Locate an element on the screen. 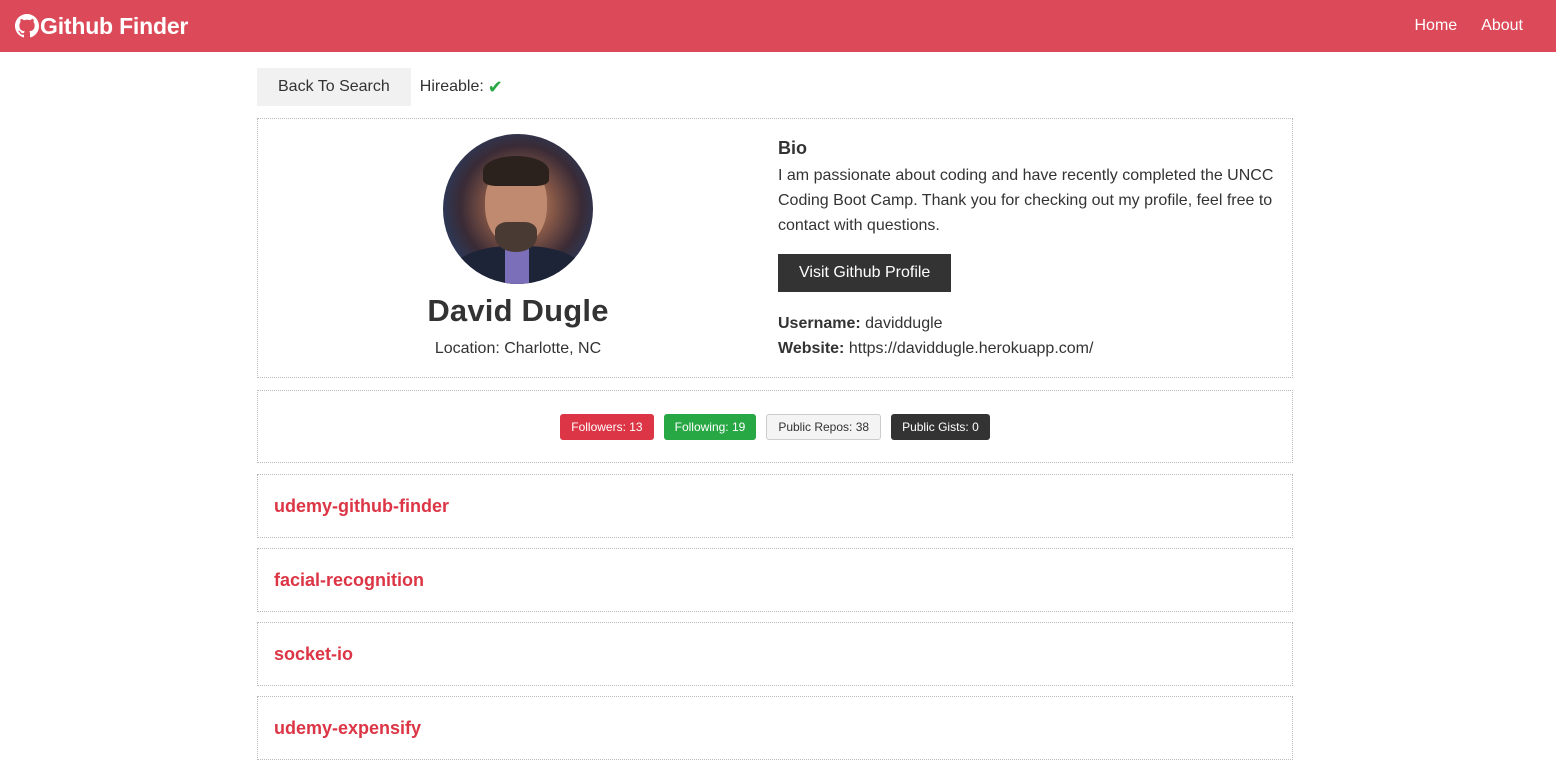 This screenshot has height=765, width=1556. repo-link: udemy-expensify is located at coordinates (347, 728).